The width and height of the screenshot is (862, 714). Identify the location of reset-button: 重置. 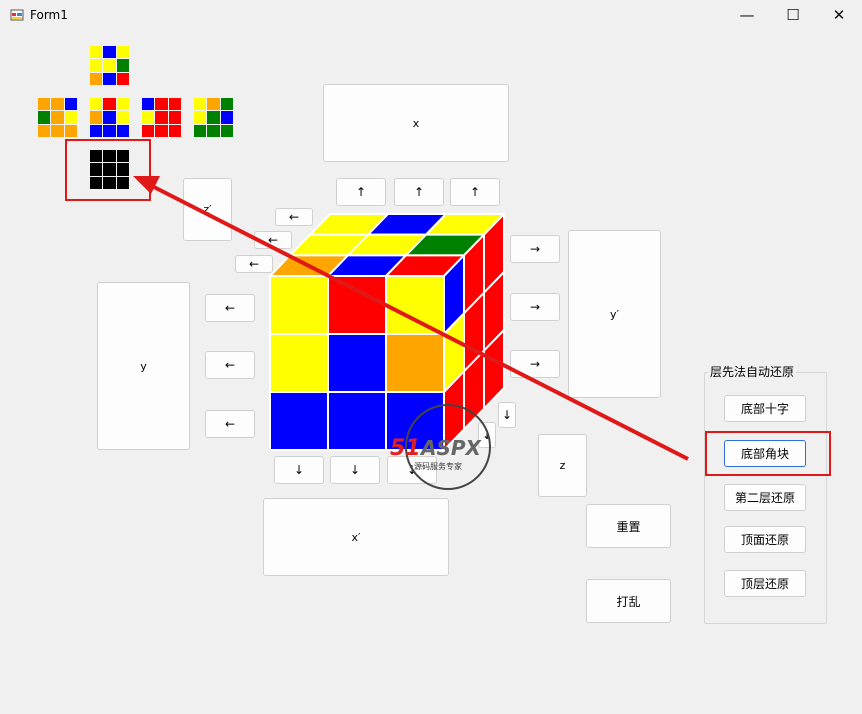
(628, 526).